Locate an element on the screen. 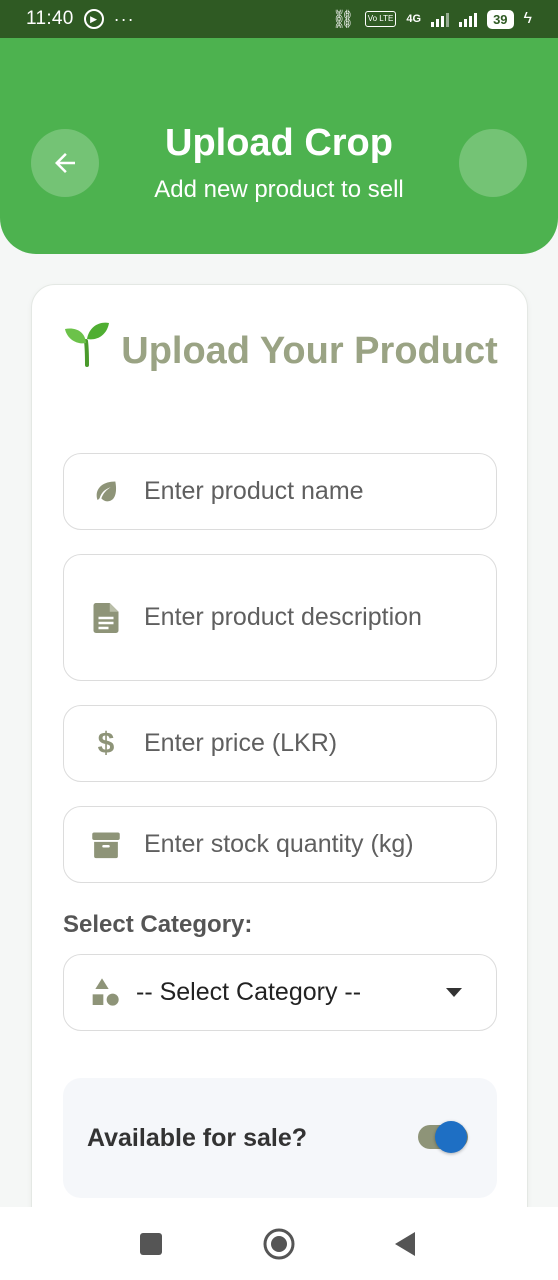  available-for-sale-label: Available for sale? is located at coordinates (197, 1138).